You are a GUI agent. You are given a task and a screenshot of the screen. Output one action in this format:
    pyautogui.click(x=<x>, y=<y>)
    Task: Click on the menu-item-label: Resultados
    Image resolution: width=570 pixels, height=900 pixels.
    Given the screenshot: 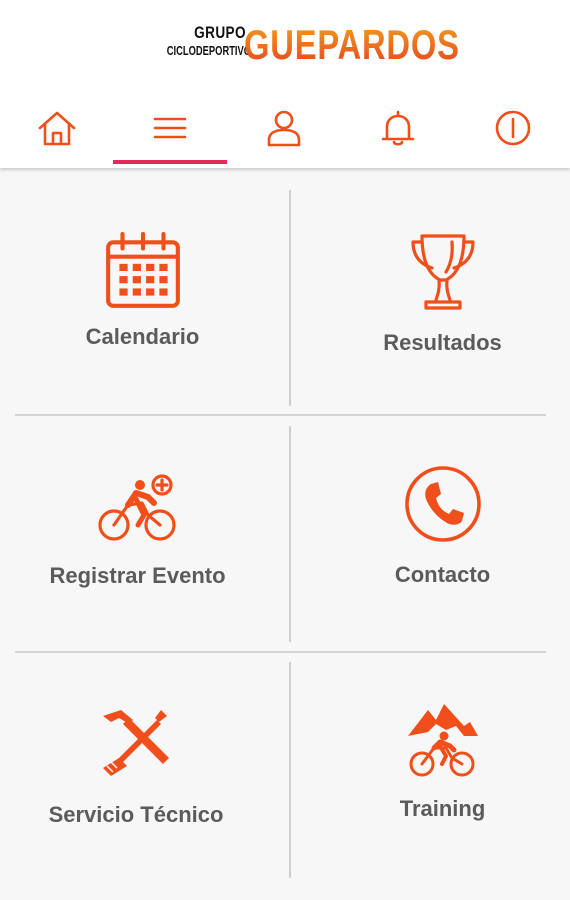 What is the action you would take?
    pyautogui.click(x=442, y=342)
    